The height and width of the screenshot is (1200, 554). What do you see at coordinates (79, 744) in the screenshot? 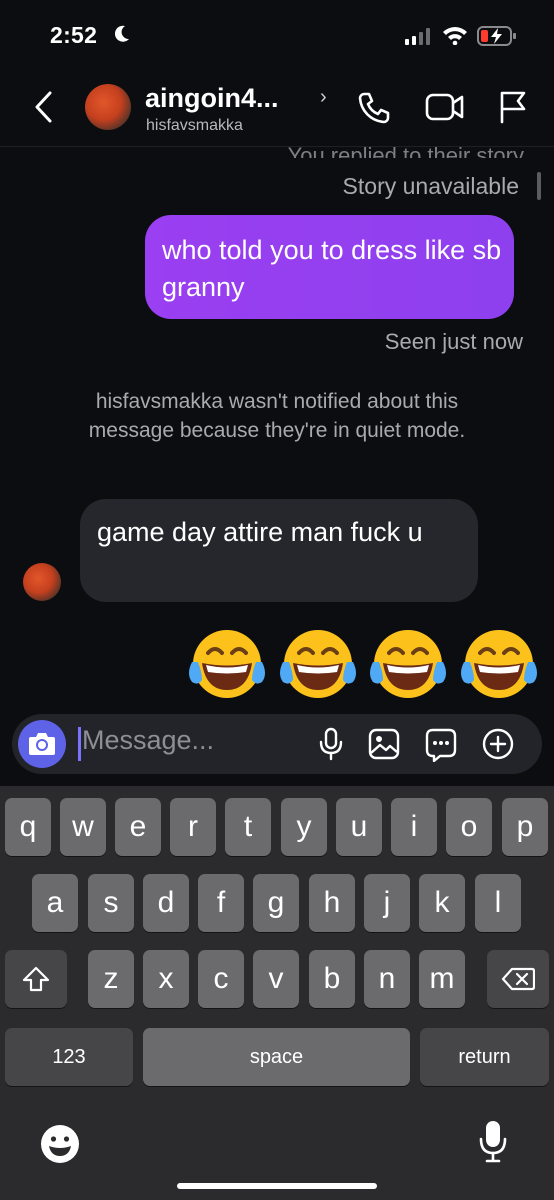
I see `text-cursor` at bounding box center [79, 744].